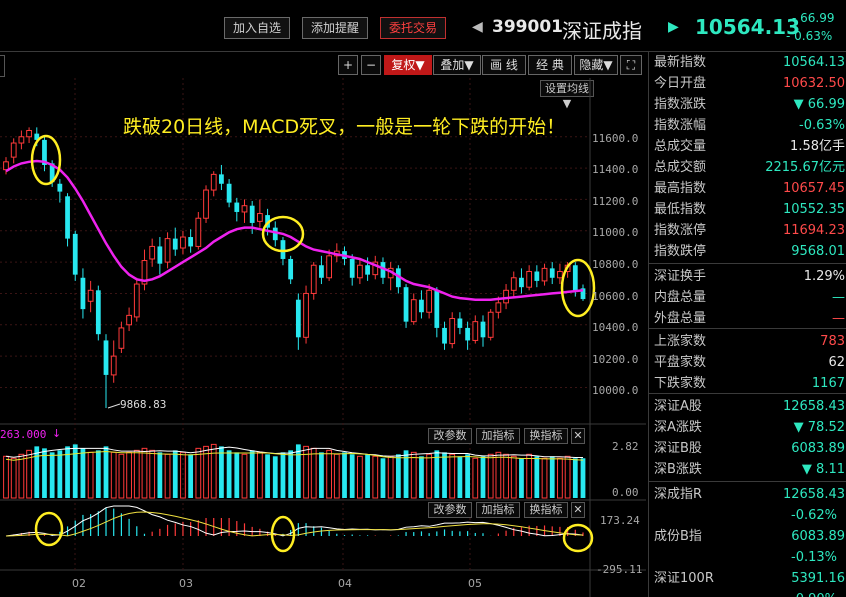  What do you see at coordinates (335, 28) in the screenshot?
I see `add-alert-button: 添加提醒` at bounding box center [335, 28].